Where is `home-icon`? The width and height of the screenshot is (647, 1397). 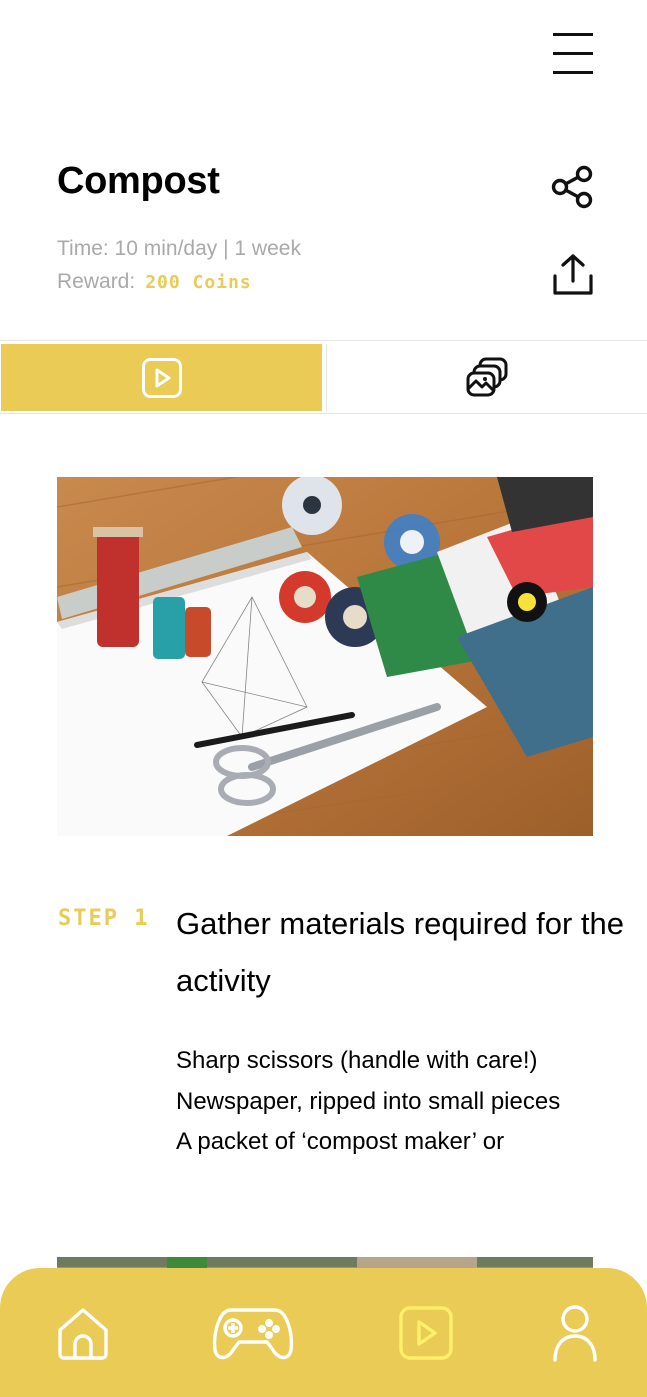 home-icon is located at coordinates (83, 1334).